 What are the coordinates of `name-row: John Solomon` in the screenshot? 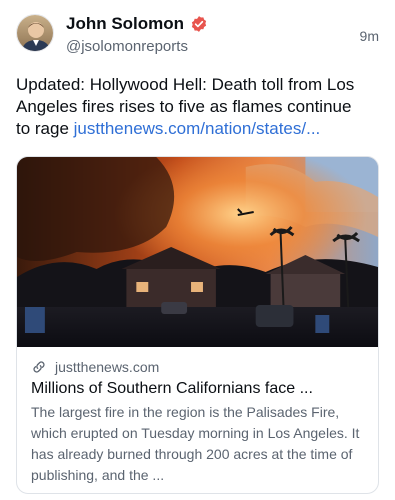 It's located at (137, 24).